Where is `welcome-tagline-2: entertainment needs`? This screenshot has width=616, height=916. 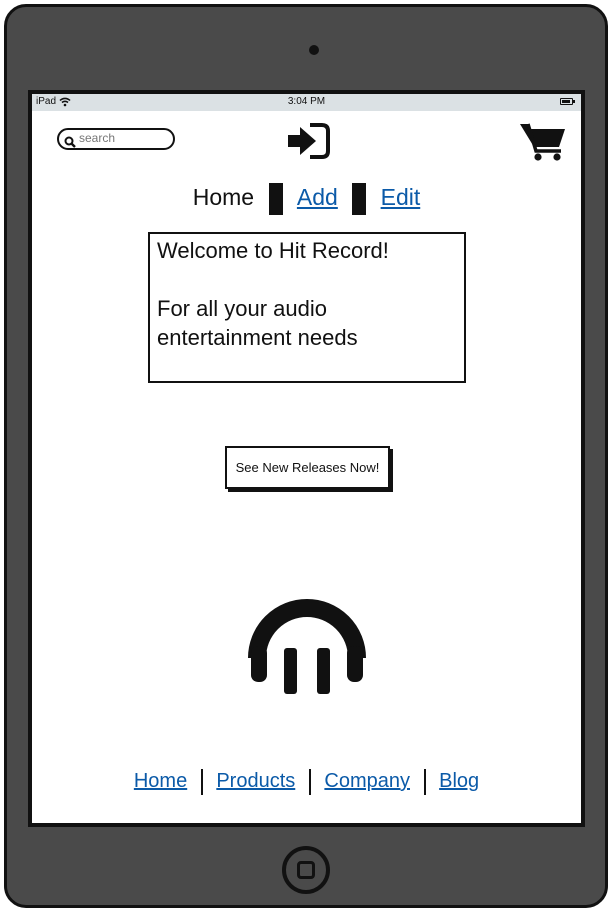
welcome-tagline-2: entertainment needs is located at coordinates (257, 337).